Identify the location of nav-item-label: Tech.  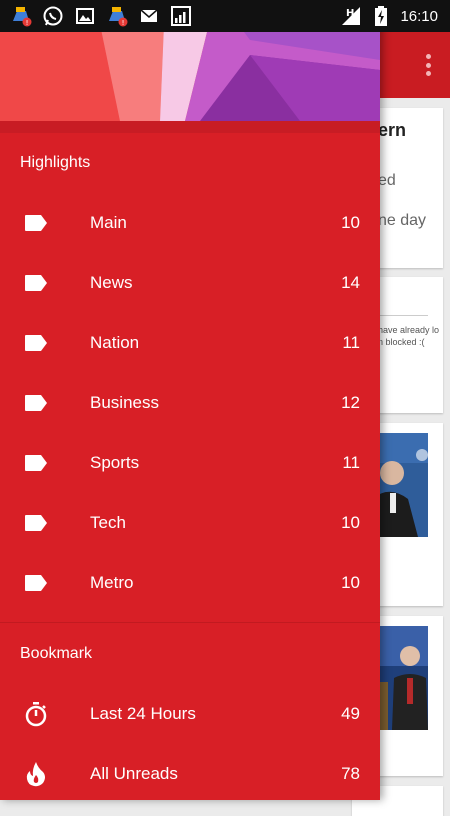
(108, 522).